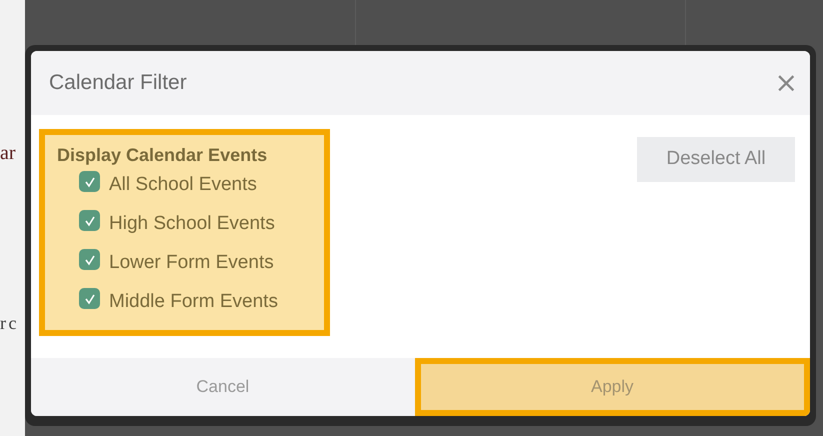 The width and height of the screenshot is (823, 436). What do you see at coordinates (222, 387) in the screenshot?
I see `footer-button: Cancel` at bounding box center [222, 387].